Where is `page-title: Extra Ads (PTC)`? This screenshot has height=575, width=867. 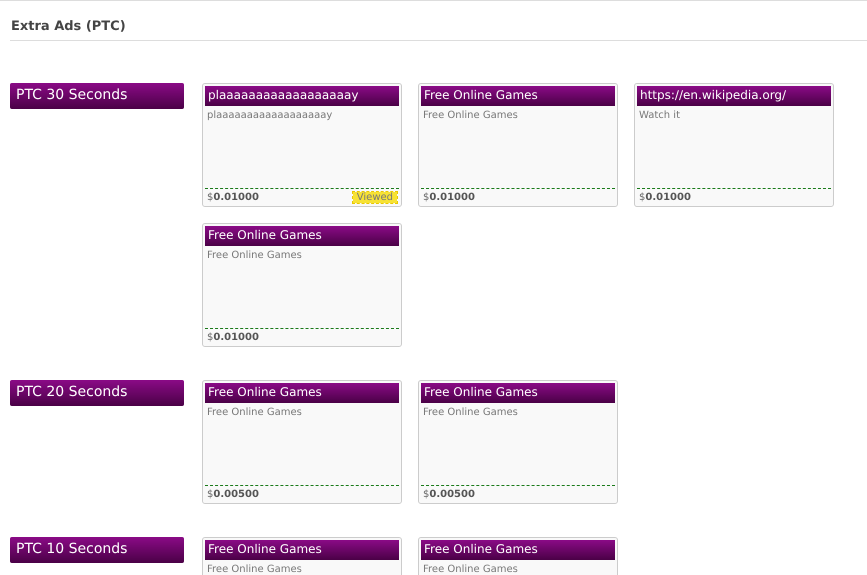
page-title: Extra Ads (PTC) is located at coordinates (68, 26).